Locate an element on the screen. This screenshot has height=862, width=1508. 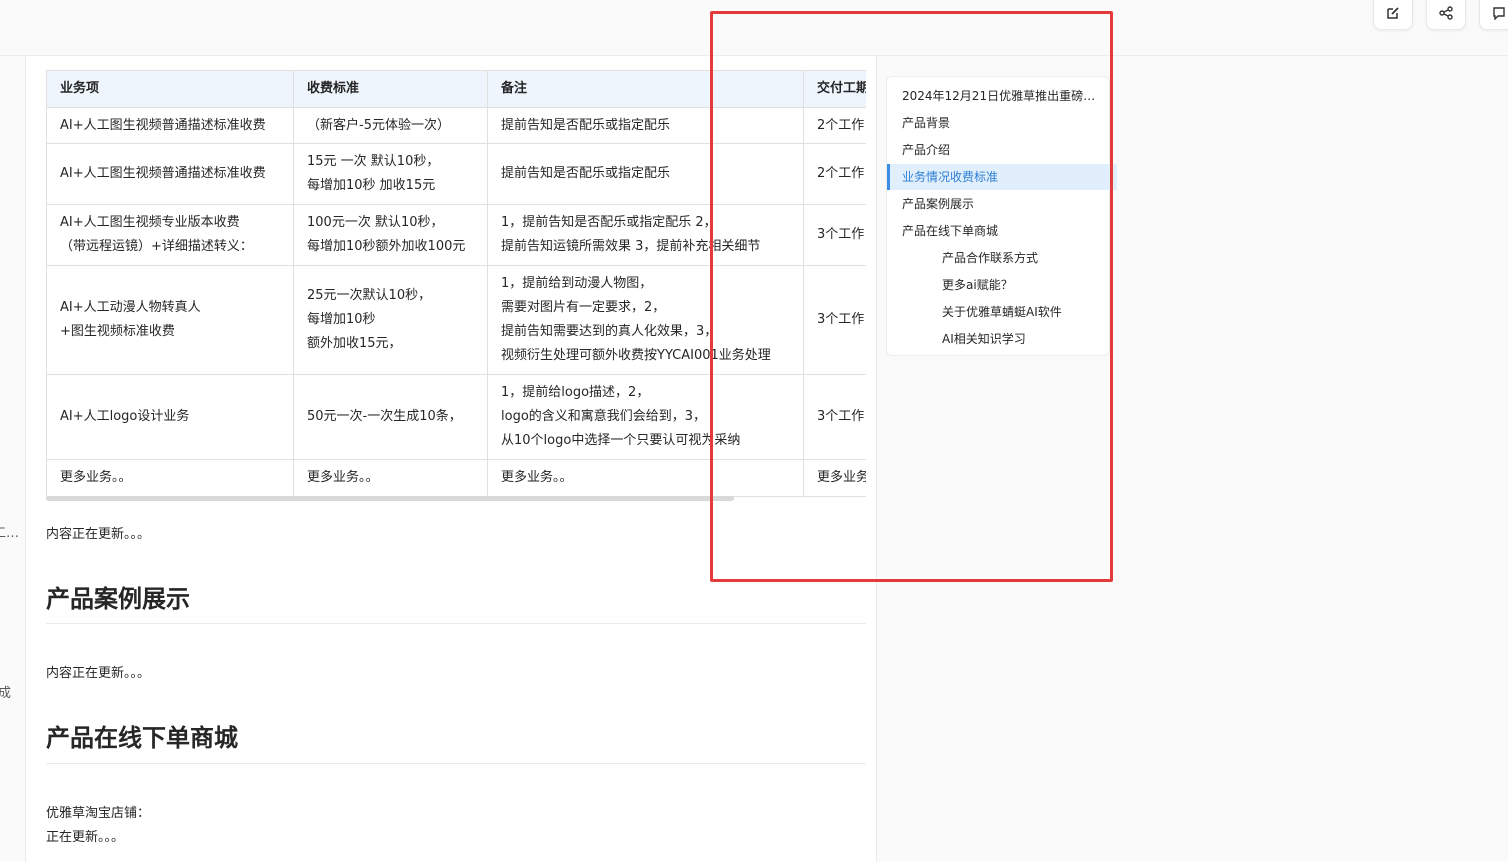
share-button is located at coordinates (1446, 15).